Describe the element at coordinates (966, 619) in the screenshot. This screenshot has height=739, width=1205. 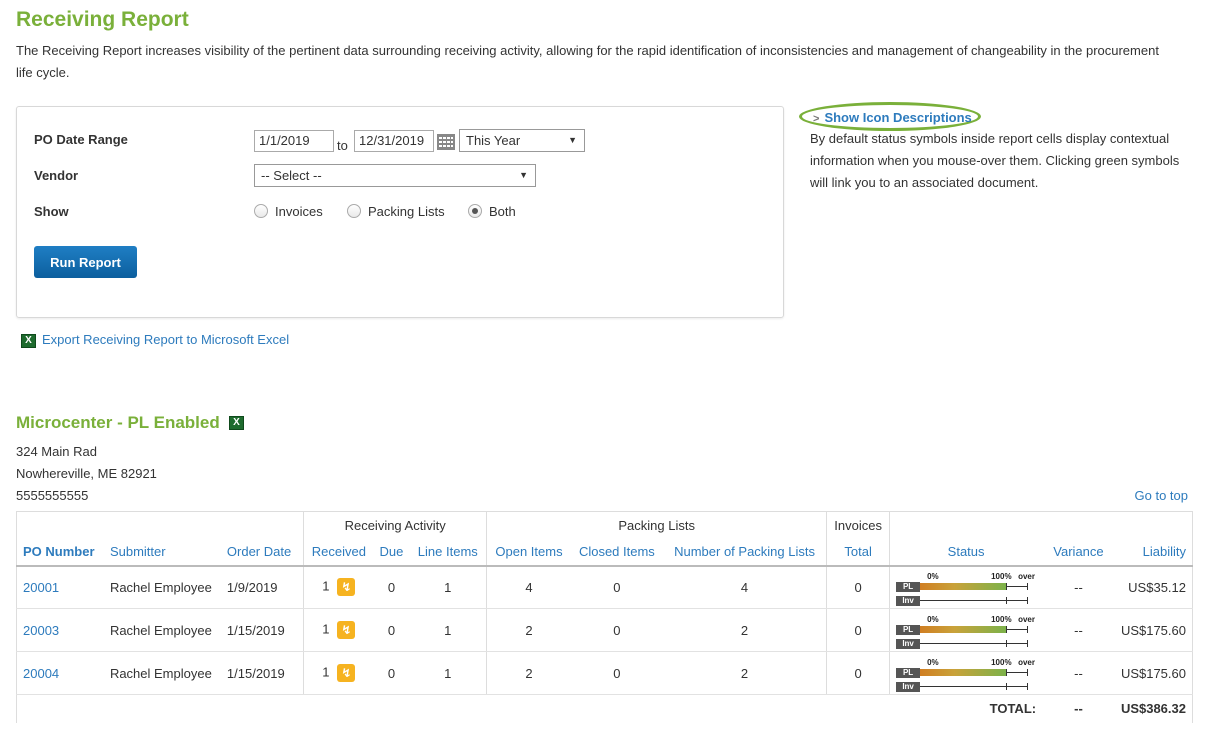
I see `status-scale-labels: 0% 100% over` at that location.